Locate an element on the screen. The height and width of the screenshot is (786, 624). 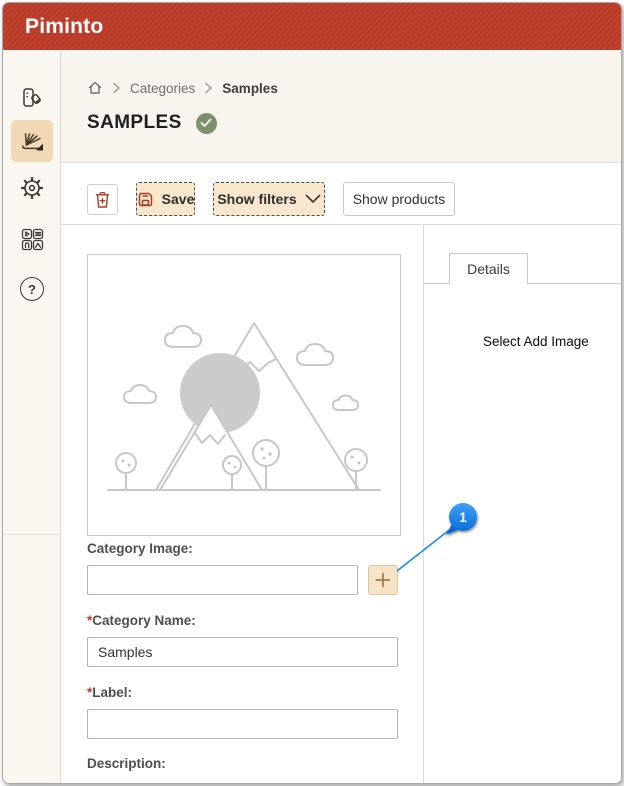
show-products-button: Show products is located at coordinates (399, 199).